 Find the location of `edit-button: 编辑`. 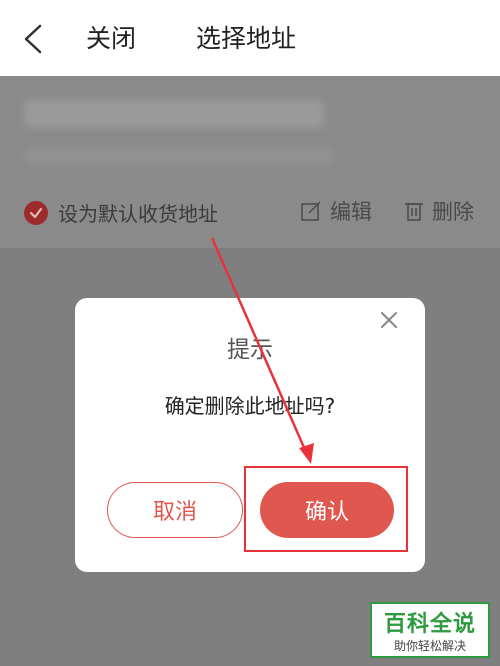

edit-button: 编辑 is located at coordinates (336, 211).